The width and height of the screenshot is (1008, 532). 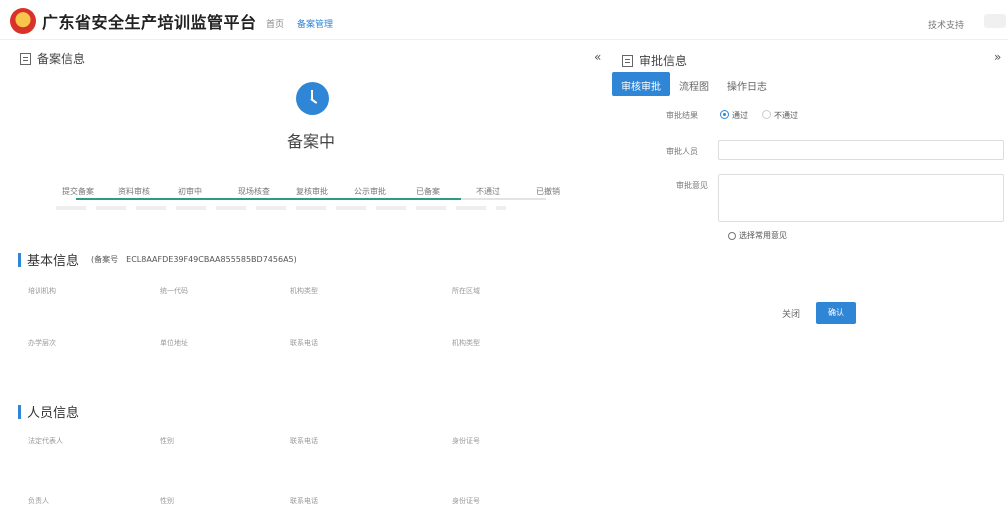 I want to click on tab-flowchart: 流程图, so click(x=694, y=84).